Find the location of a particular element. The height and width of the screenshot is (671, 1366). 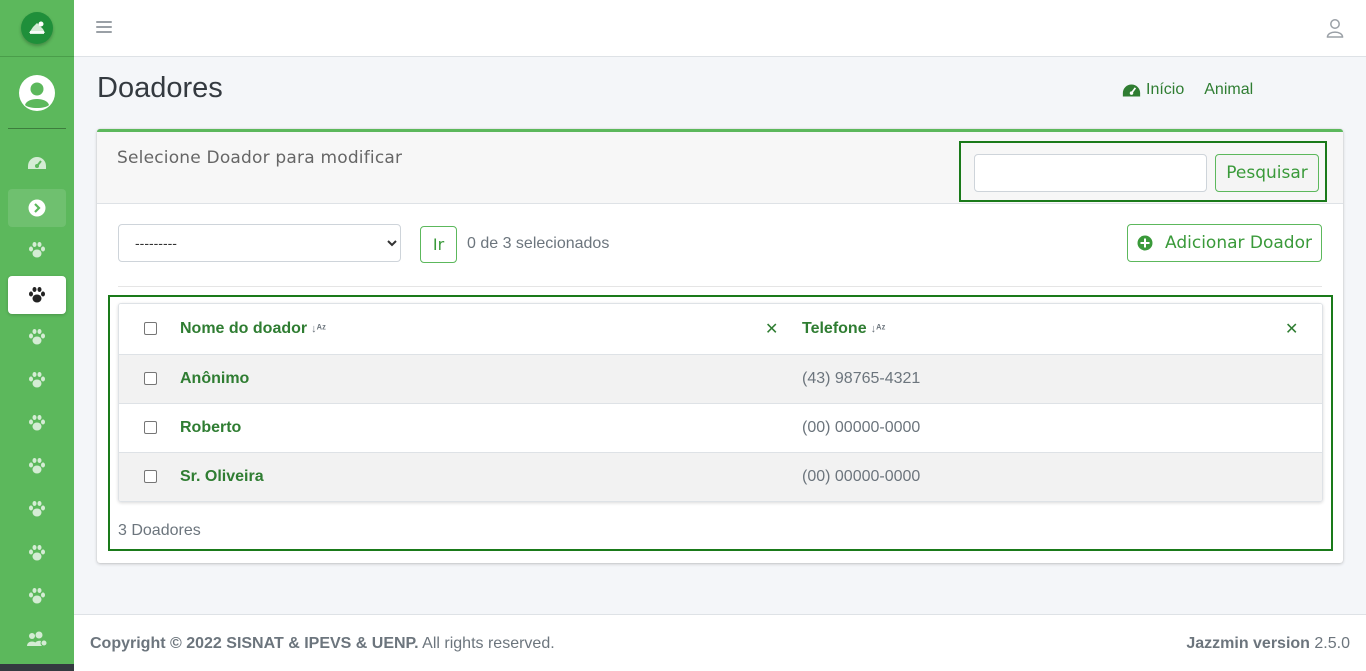

brand-logo is located at coordinates (37, 28).